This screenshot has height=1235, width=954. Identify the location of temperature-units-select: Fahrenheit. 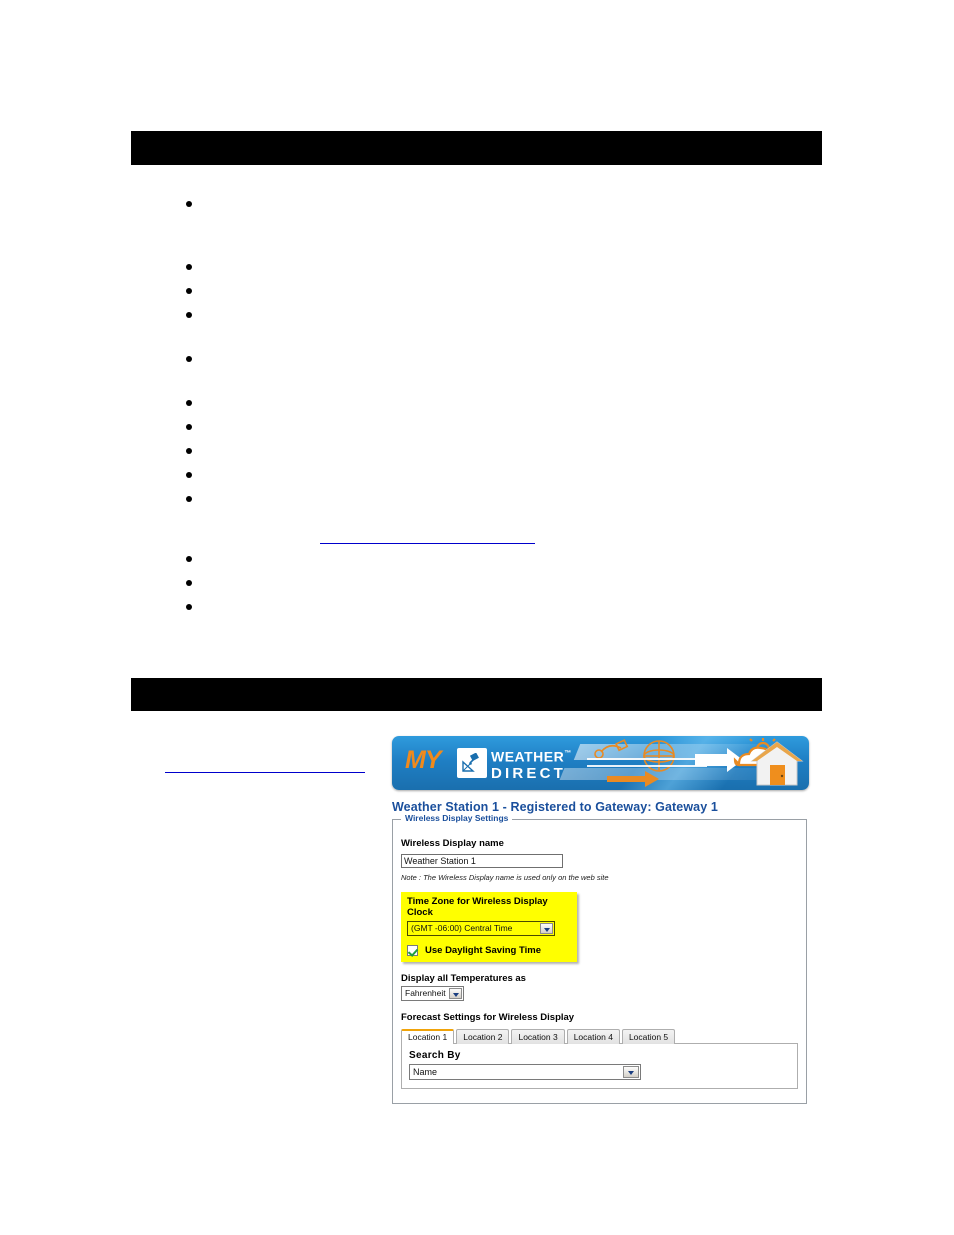
(432, 993).